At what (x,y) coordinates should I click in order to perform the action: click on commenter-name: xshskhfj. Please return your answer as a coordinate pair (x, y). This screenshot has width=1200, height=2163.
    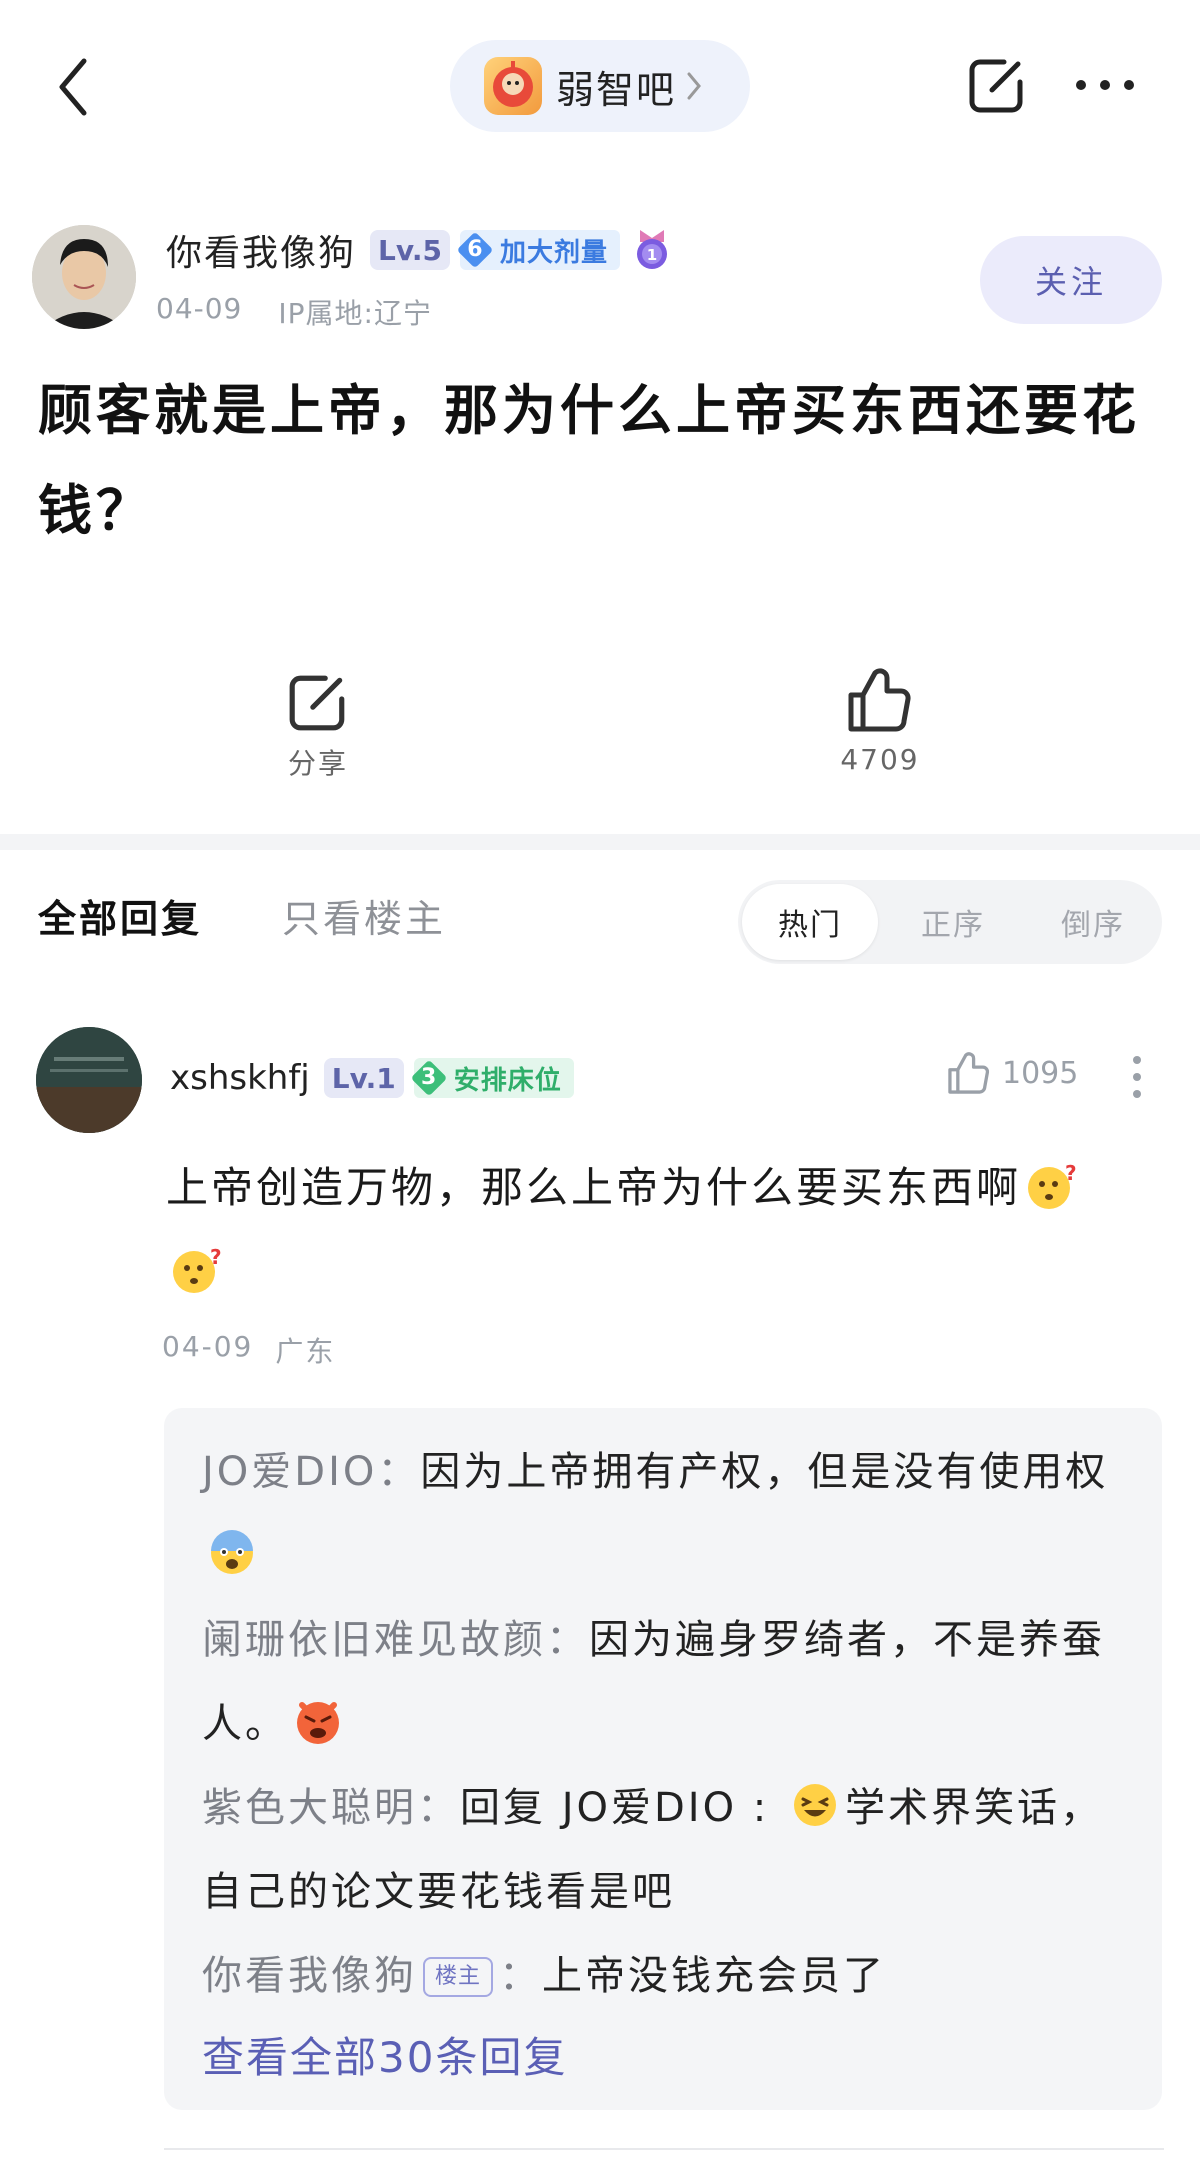
    Looking at the image, I should click on (240, 1078).